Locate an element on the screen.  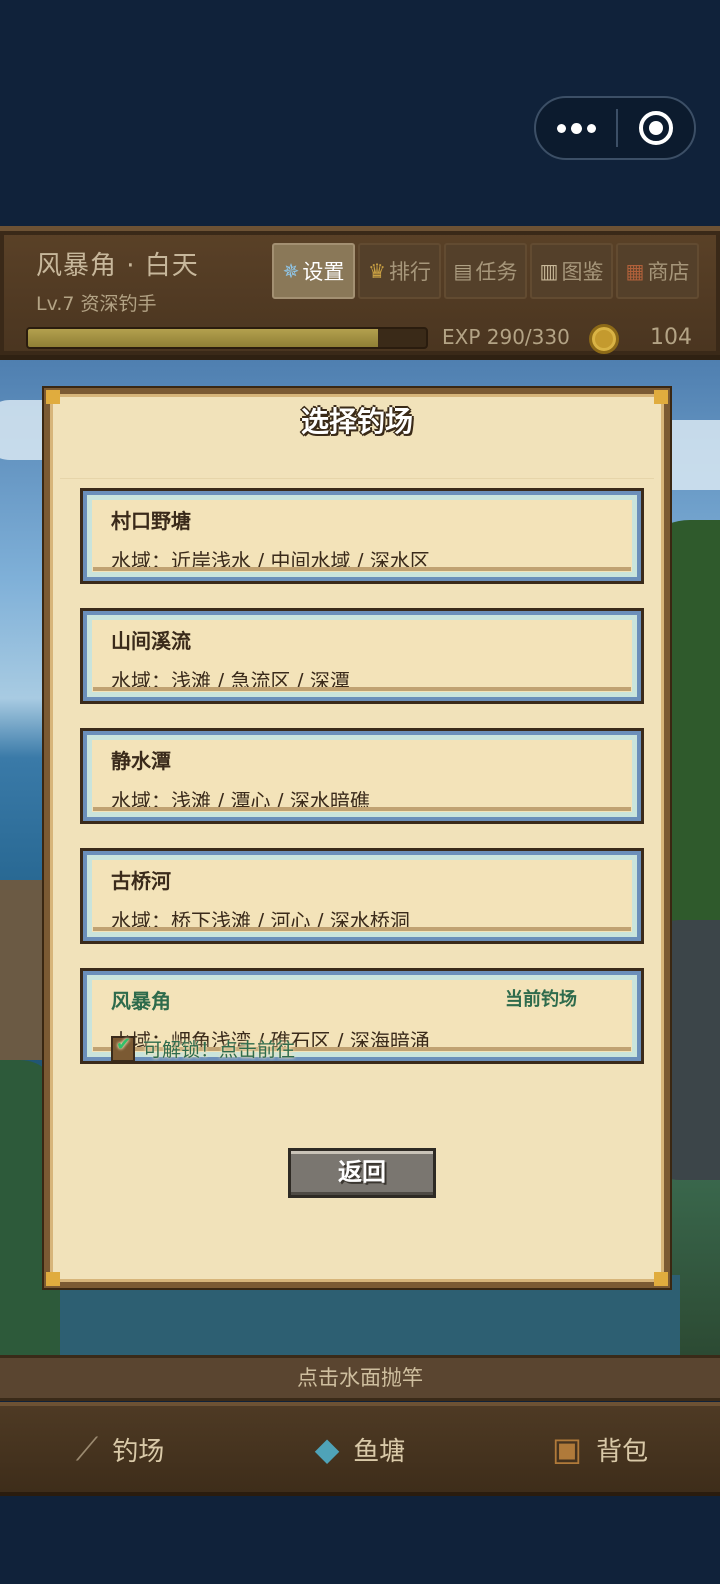
chest-check-icon is located at coordinates (123, 1048).